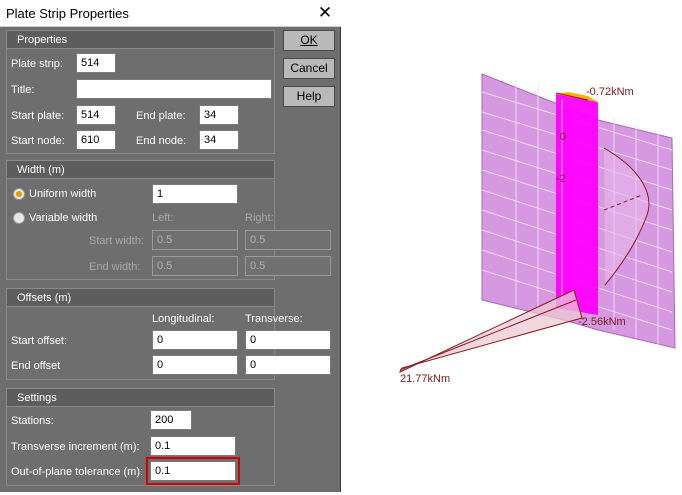 The image size is (682, 495). What do you see at coordinates (23, 90) in the screenshot?
I see `title-label: Title:` at bounding box center [23, 90].